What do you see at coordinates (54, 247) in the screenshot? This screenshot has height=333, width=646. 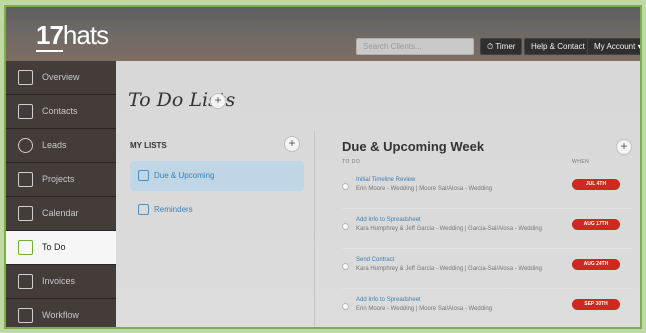 I see `sidebar-item-label: To Do` at bounding box center [54, 247].